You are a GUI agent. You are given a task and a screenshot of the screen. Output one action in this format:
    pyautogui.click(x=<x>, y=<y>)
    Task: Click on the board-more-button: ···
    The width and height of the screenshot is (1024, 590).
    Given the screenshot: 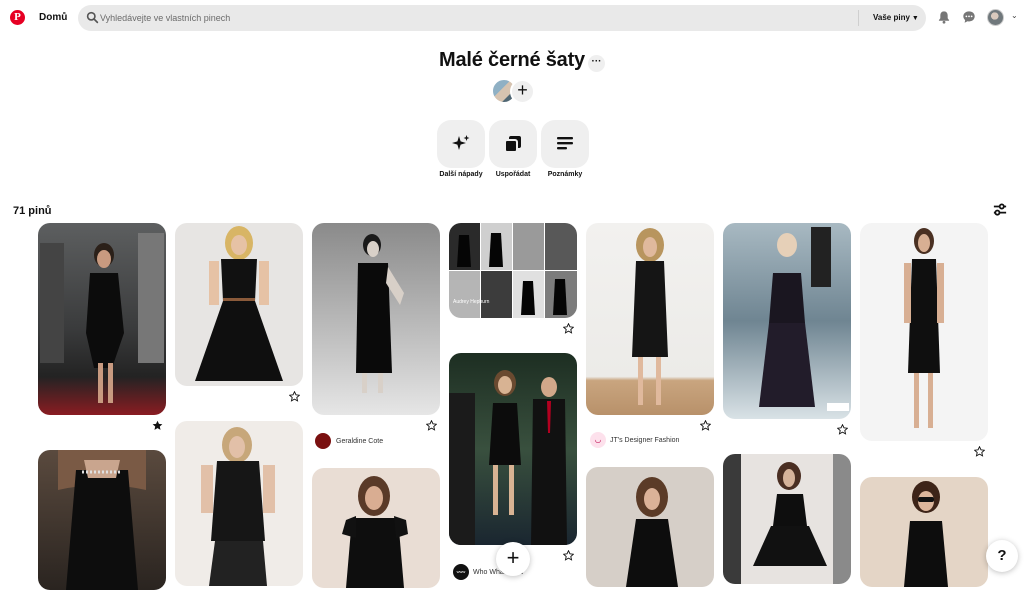 What is the action you would take?
    pyautogui.click(x=596, y=63)
    